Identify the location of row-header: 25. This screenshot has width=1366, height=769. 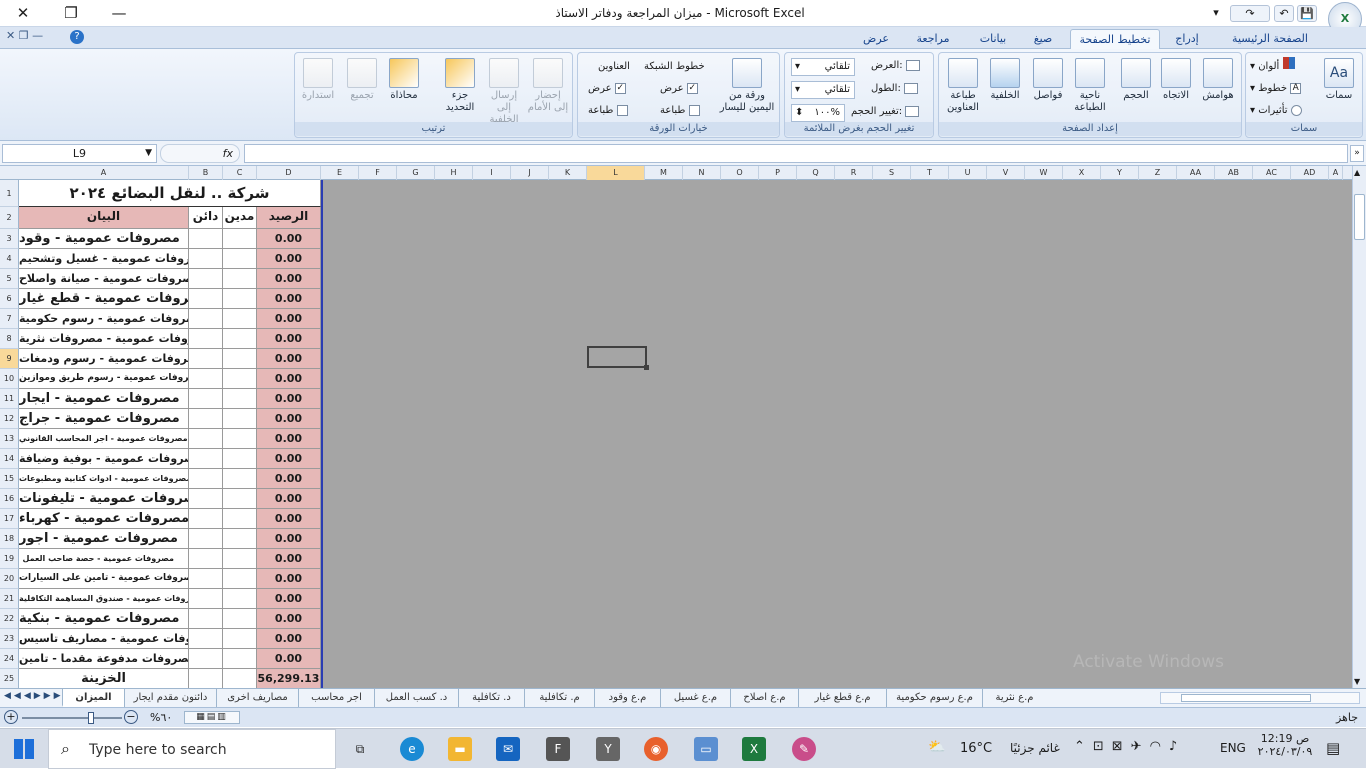
(9, 679).